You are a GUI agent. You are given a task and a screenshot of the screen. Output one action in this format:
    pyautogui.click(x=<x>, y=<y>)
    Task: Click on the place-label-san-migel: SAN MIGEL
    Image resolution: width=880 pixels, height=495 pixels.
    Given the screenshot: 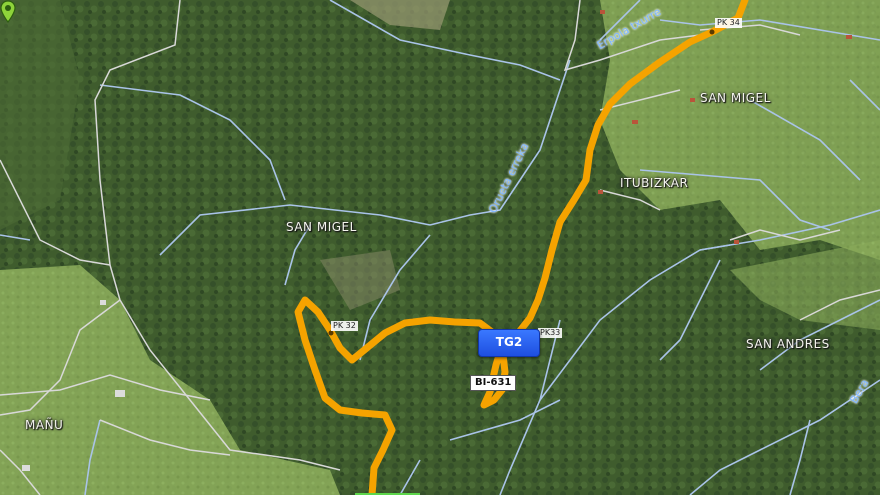 What is the action you would take?
    pyautogui.click(x=321, y=227)
    